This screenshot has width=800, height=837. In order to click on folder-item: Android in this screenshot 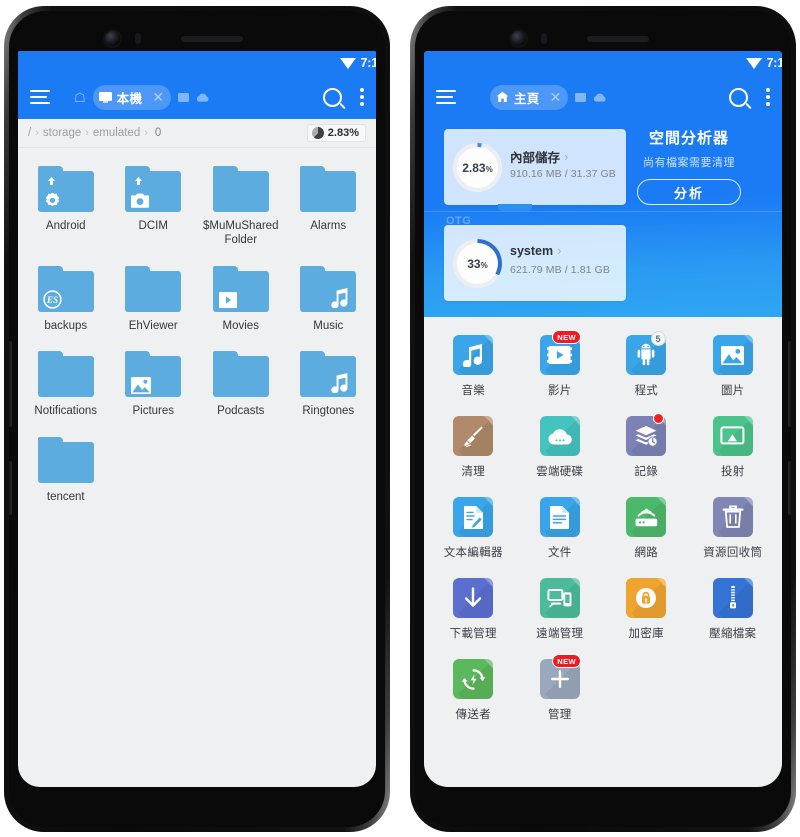, I will do `click(66, 208)`.